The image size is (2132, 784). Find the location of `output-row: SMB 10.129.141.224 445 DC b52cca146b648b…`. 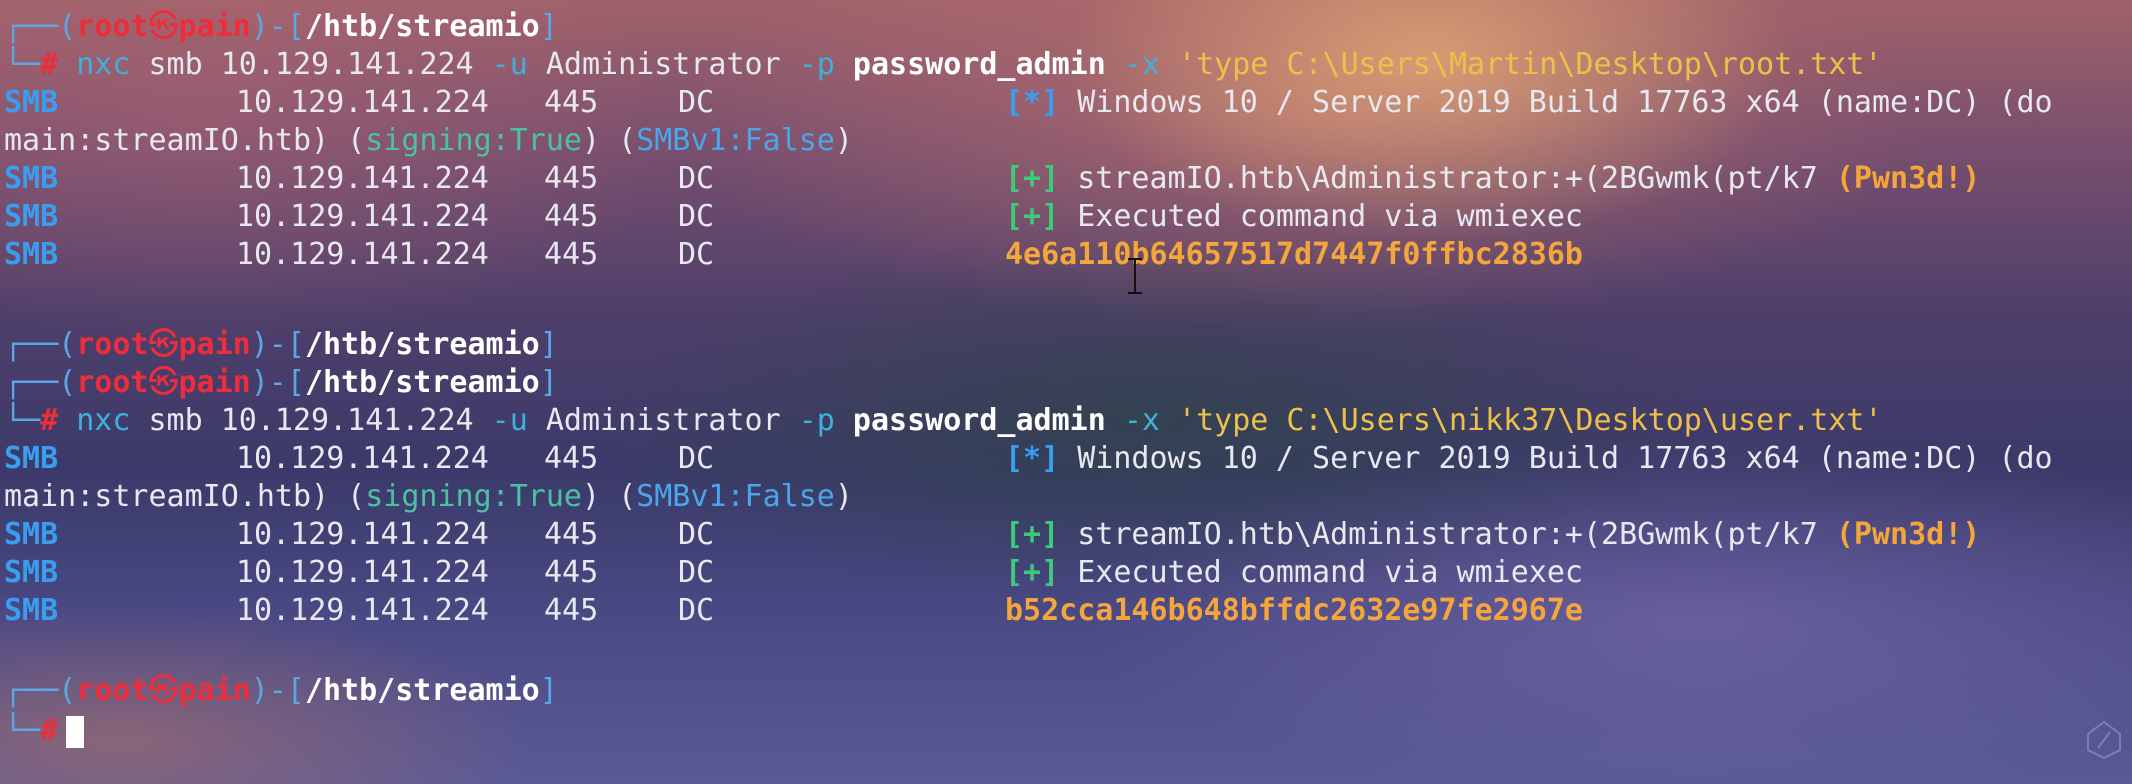

output-row: SMB 10.129.141.224 445 DC b52cca146b648b… is located at coordinates (793, 611).